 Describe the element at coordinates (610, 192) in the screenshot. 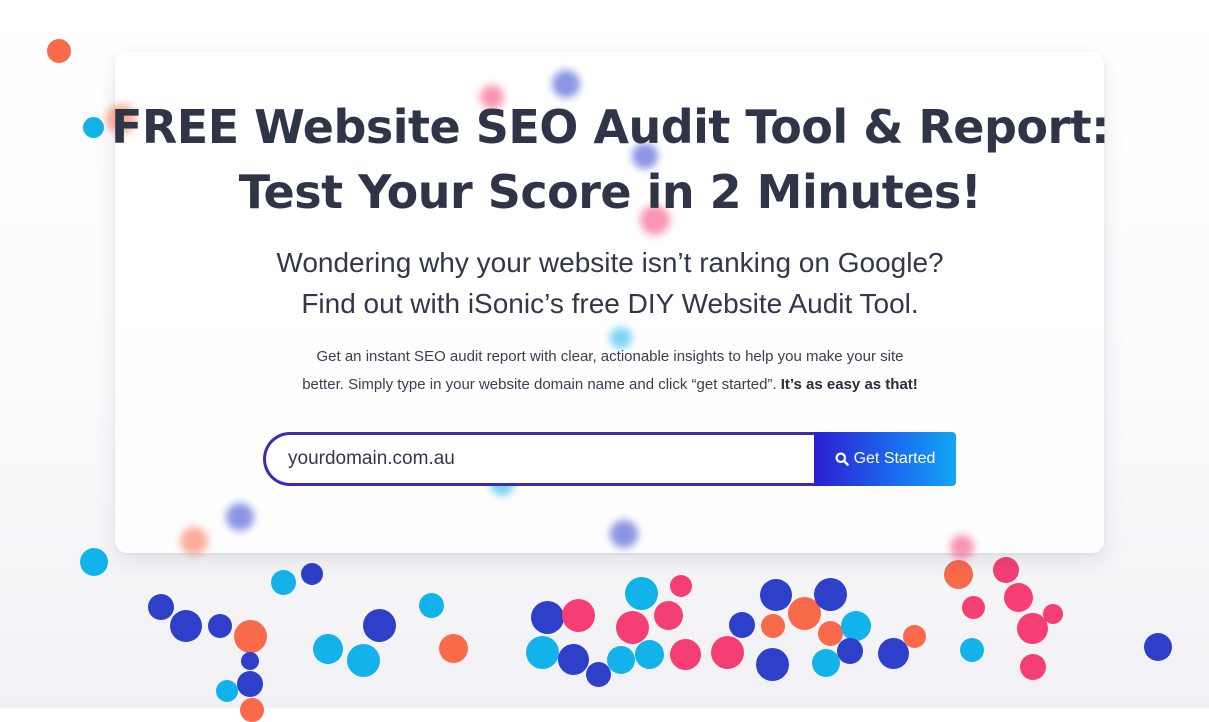

I see `page-title-line-2: Test Your Score in 2 Minutes!` at that location.